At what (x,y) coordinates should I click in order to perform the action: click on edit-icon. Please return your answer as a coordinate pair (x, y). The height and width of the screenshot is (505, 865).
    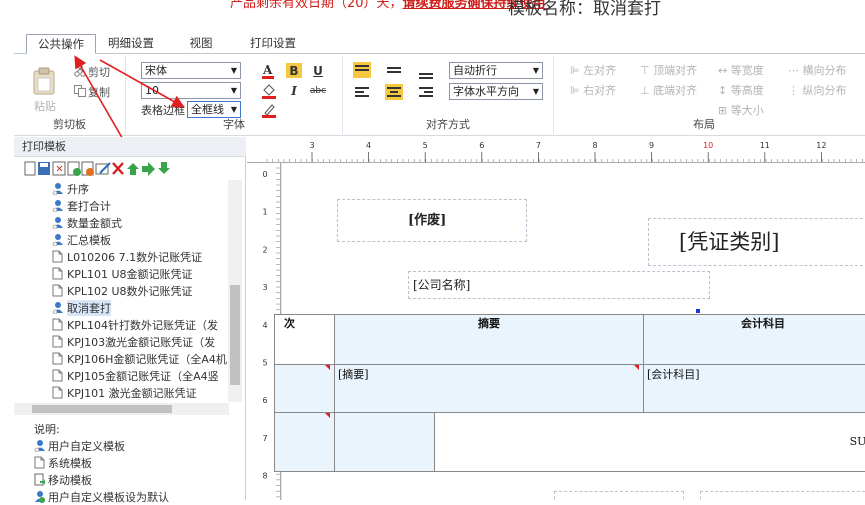
    Looking at the image, I should click on (103, 168).